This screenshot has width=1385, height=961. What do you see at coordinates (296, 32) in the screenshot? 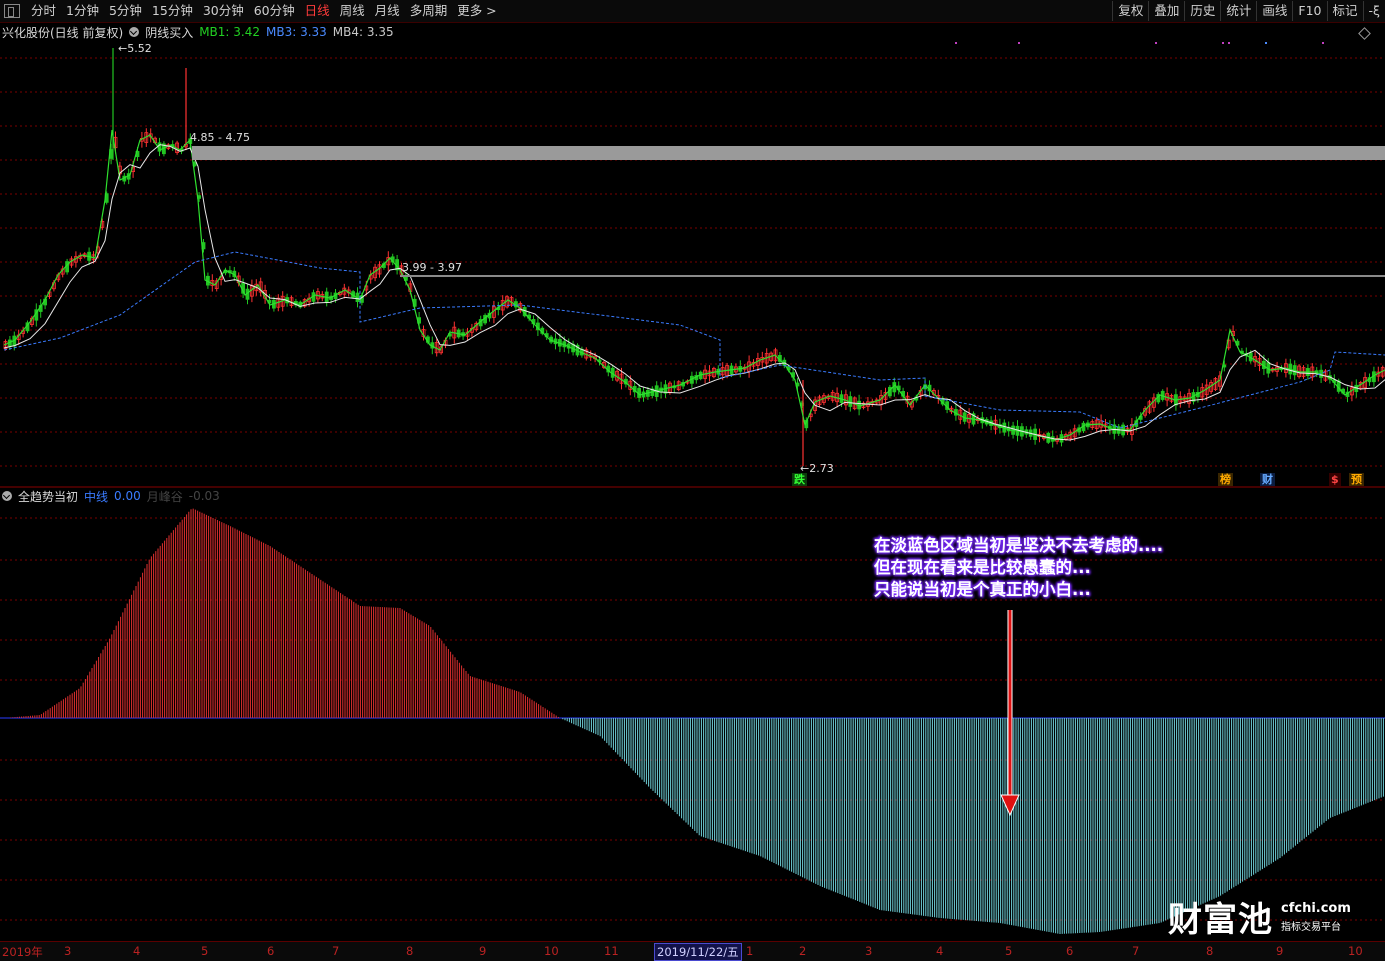
I see `mb3-value: MB3: 3.33` at bounding box center [296, 32].